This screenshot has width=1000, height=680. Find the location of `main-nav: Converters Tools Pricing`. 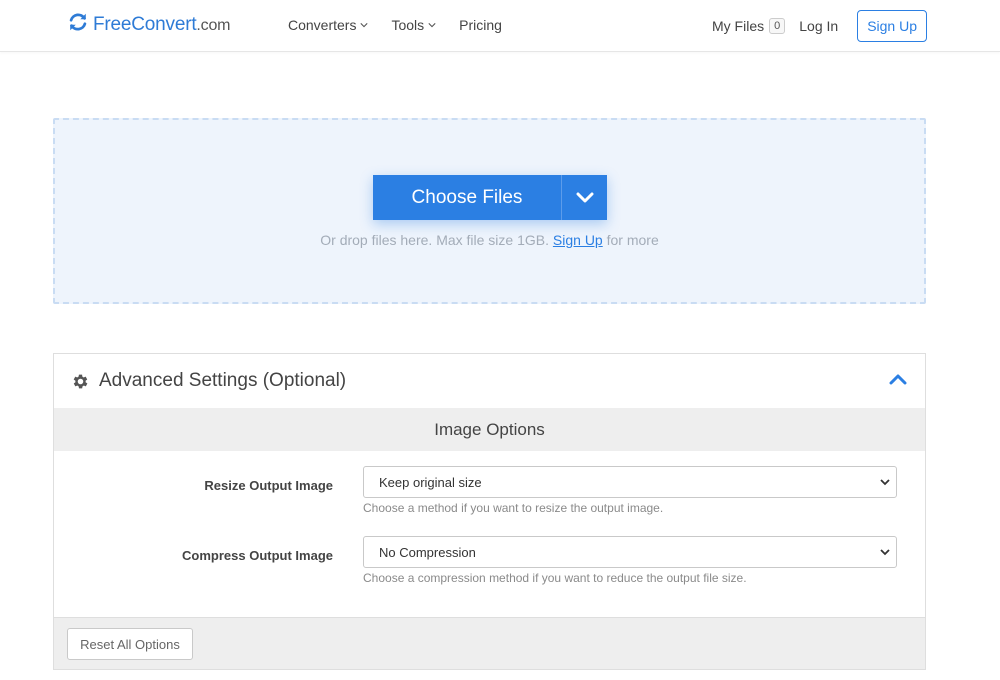

main-nav: Converters Tools Pricing is located at coordinates (406, 25).